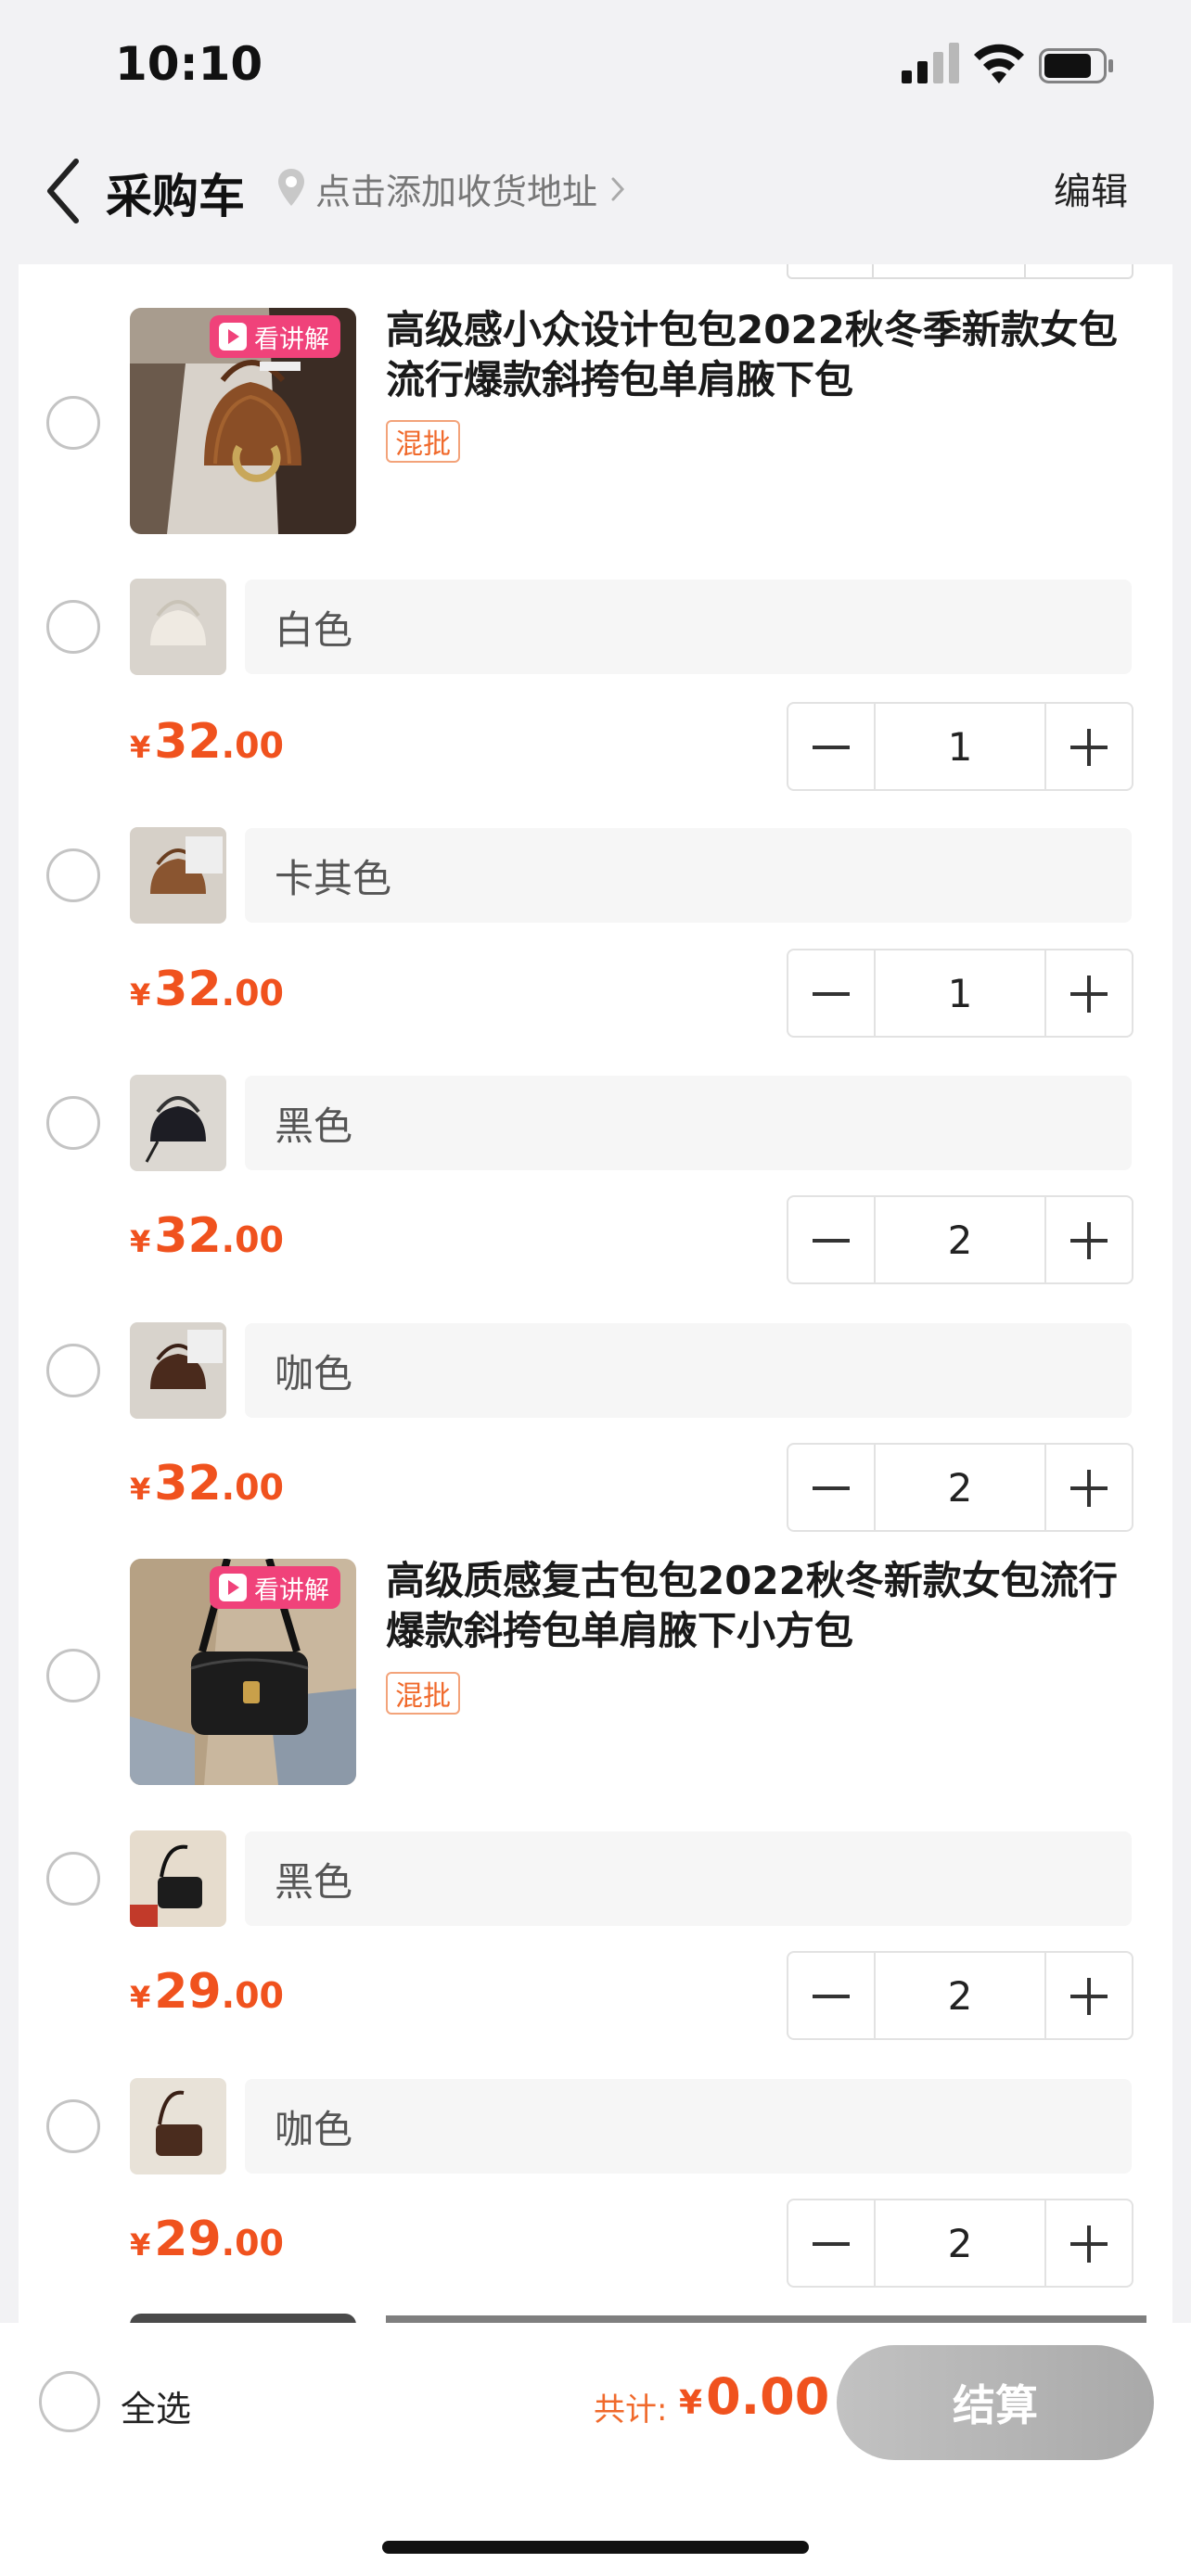 This screenshot has width=1191, height=2576. Describe the element at coordinates (595, 2449) in the screenshot. I see `checkout-bar: 全选 共计: ¥0.00 结算` at that location.